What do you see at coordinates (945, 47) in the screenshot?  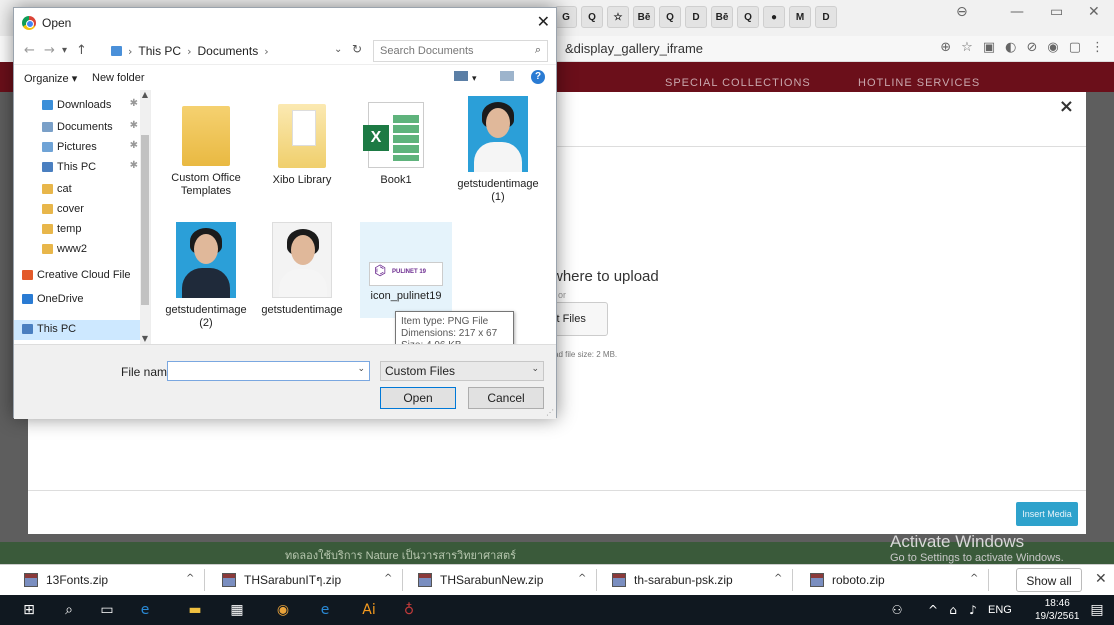 I see `zoom-icon: ⊕` at bounding box center [945, 47].